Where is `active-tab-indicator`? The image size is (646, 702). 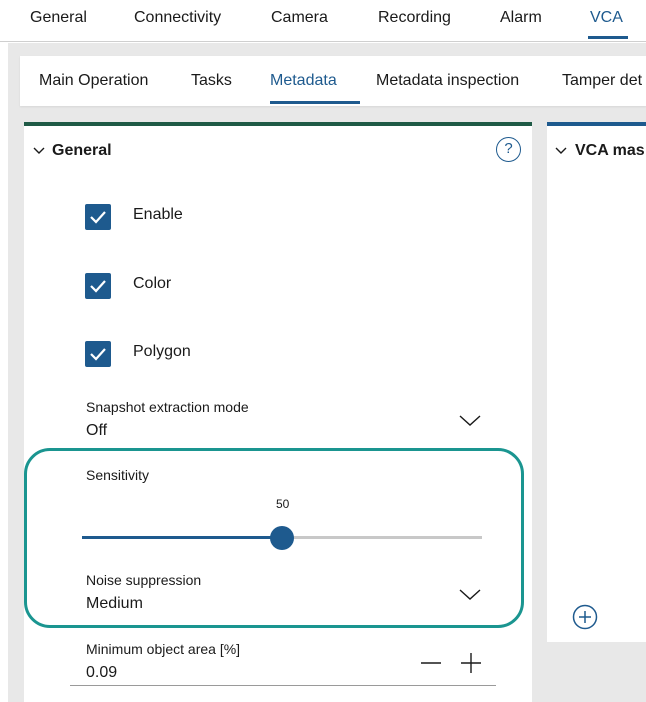
active-tab-indicator is located at coordinates (608, 37).